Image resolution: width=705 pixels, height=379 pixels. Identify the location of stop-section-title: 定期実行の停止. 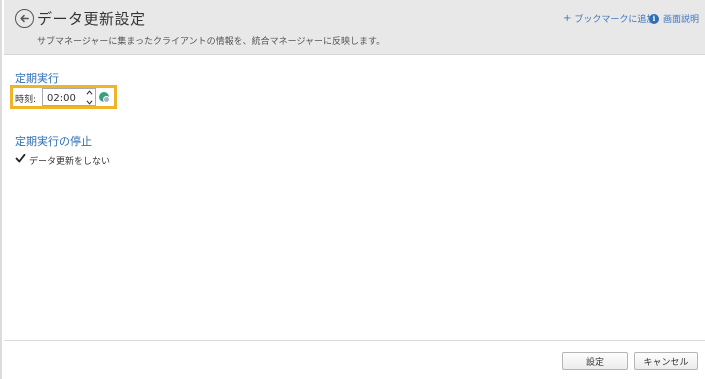
(53, 141).